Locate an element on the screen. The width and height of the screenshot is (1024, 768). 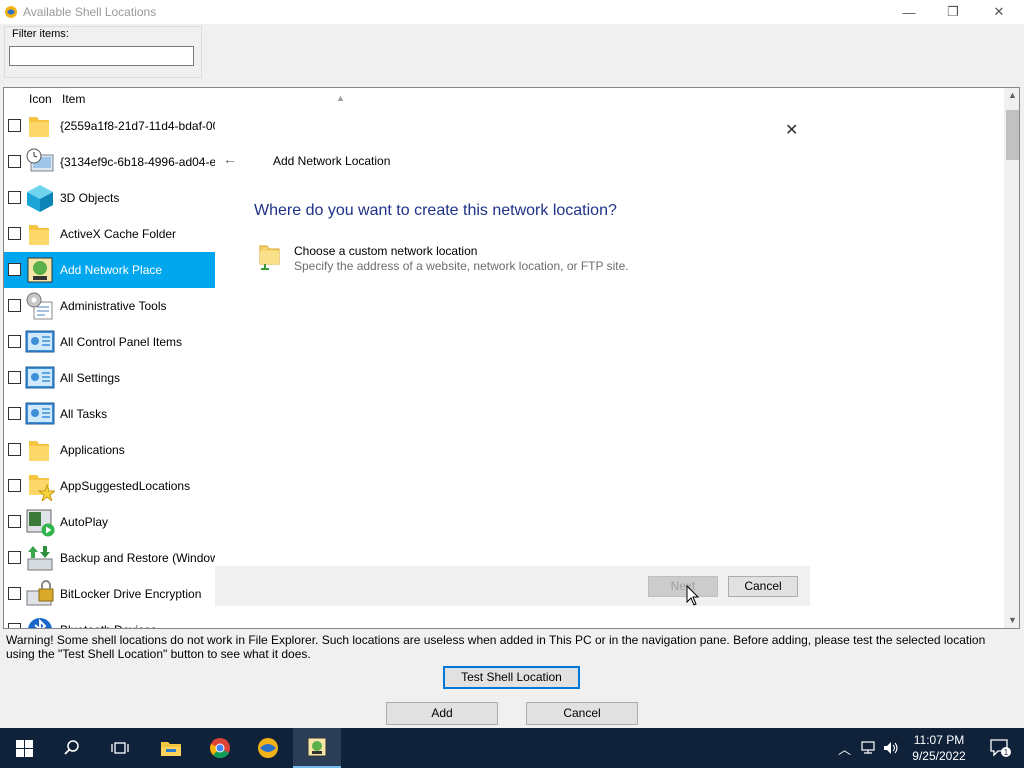
shell-locations-app-button is located at coordinates (317, 748).